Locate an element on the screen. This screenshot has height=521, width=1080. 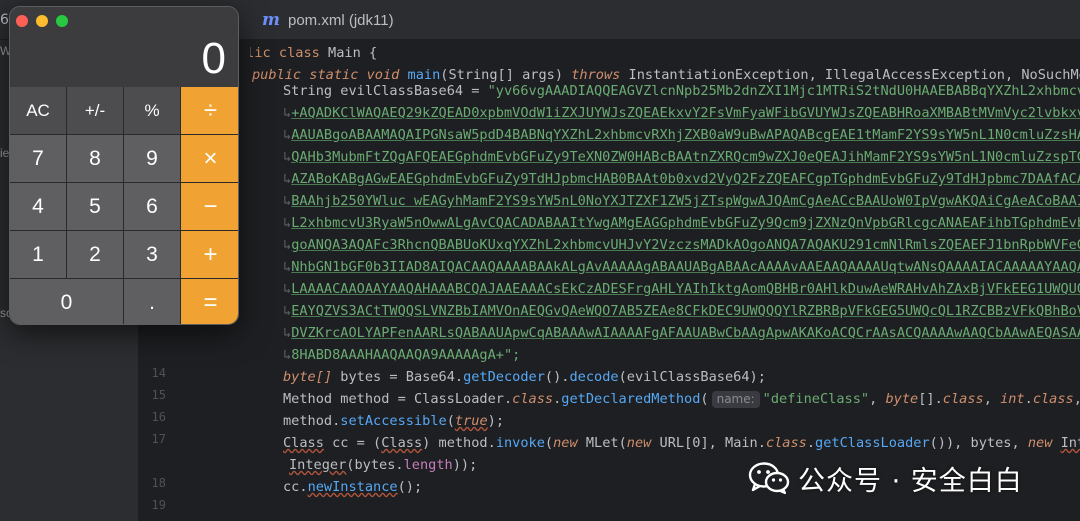
code-text: cc = ( is located at coordinates (357, 443).